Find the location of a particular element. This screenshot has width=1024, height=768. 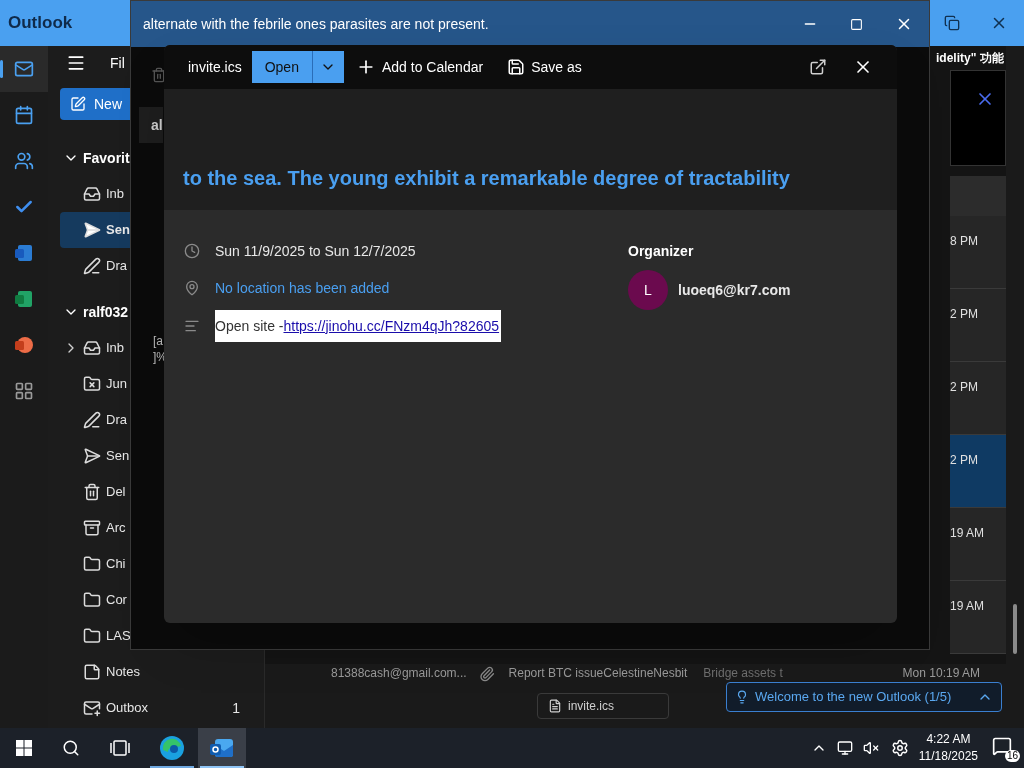

event-location: No location has been added is located at coordinates (302, 288).